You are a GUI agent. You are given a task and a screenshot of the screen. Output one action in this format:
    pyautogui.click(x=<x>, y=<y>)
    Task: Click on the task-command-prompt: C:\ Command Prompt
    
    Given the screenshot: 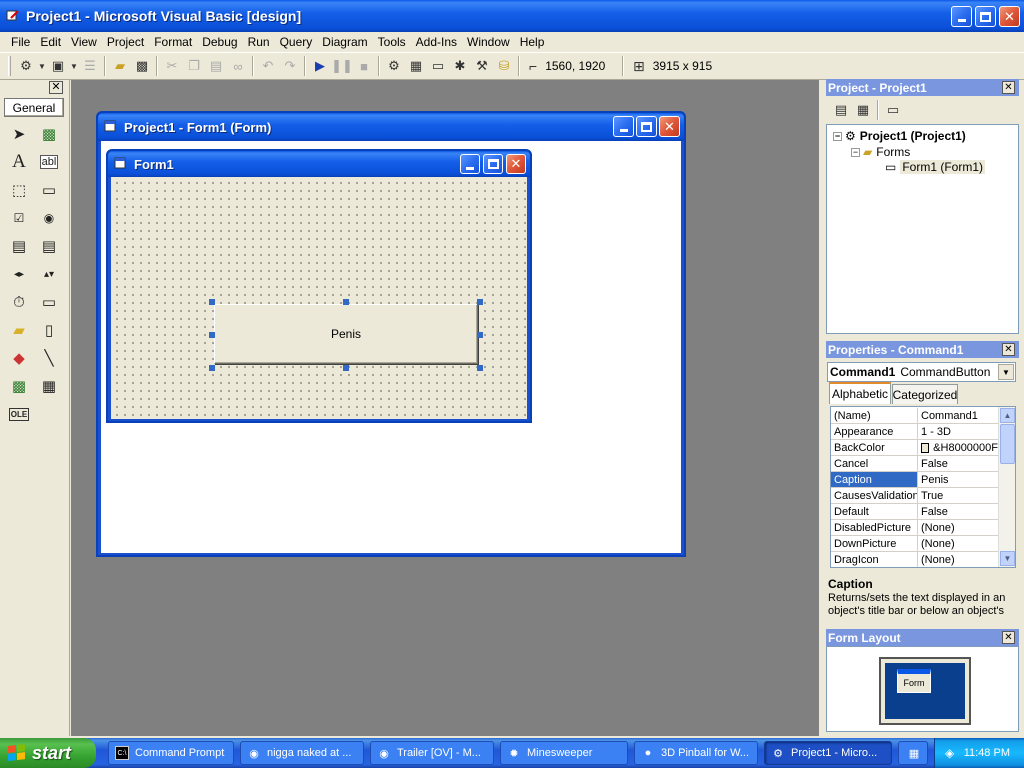 What is the action you would take?
    pyautogui.click(x=171, y=753)
    